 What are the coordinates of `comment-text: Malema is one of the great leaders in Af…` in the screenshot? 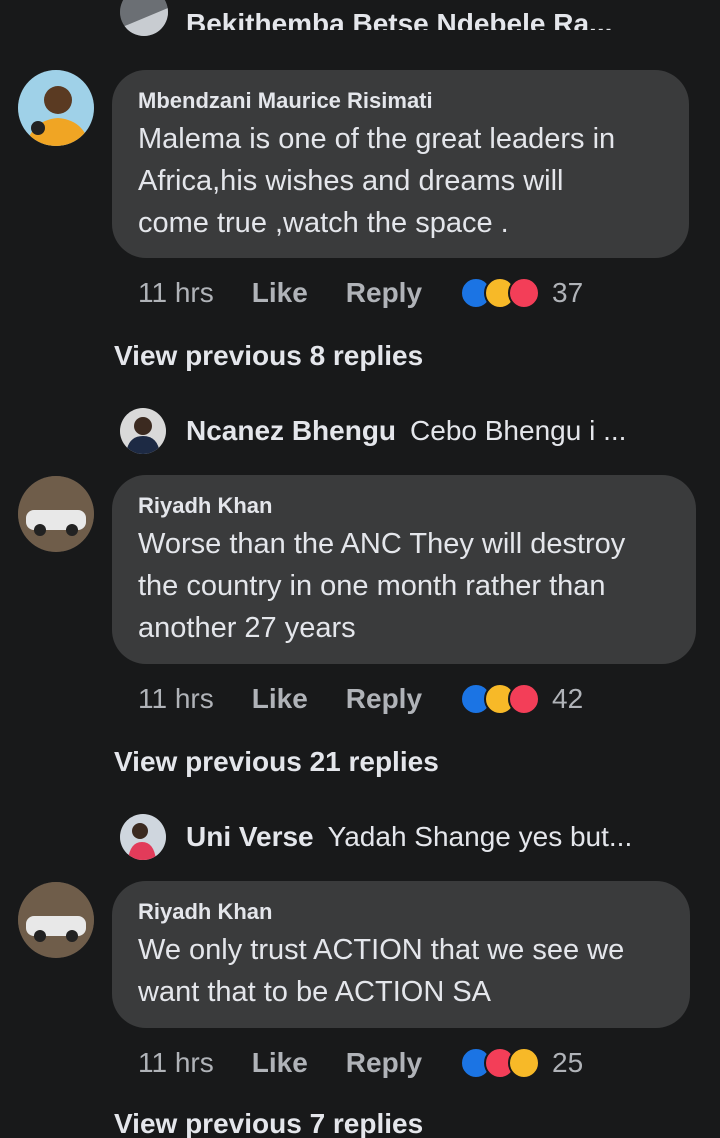 It's located at (400, 181).